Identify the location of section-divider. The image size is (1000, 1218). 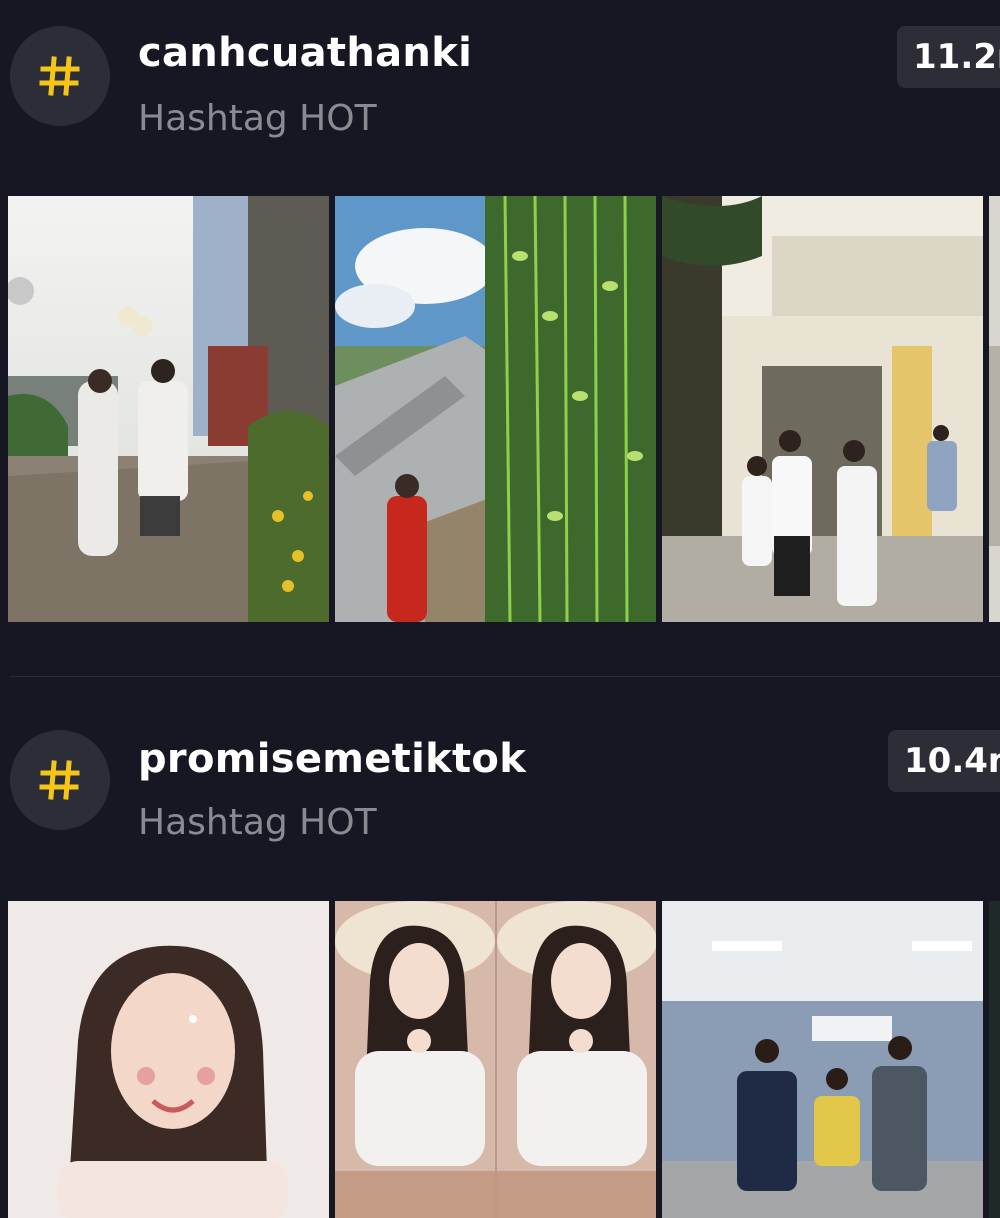
(505, 676).